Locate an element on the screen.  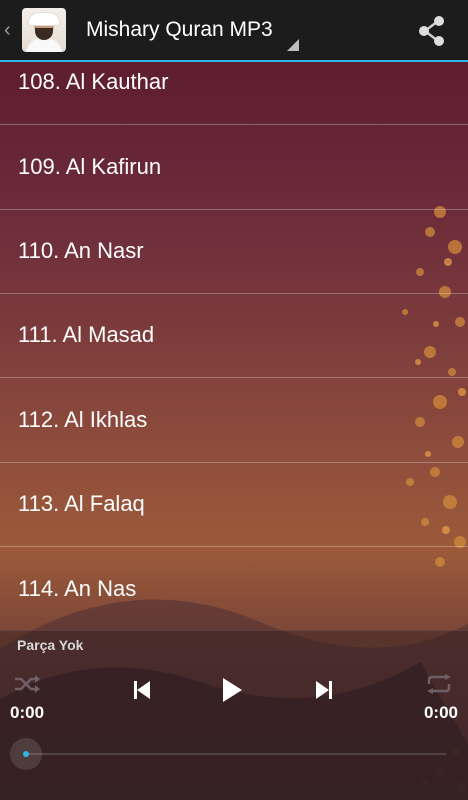
elapsed-time: 0:00 is located at coordinates (27, 712).